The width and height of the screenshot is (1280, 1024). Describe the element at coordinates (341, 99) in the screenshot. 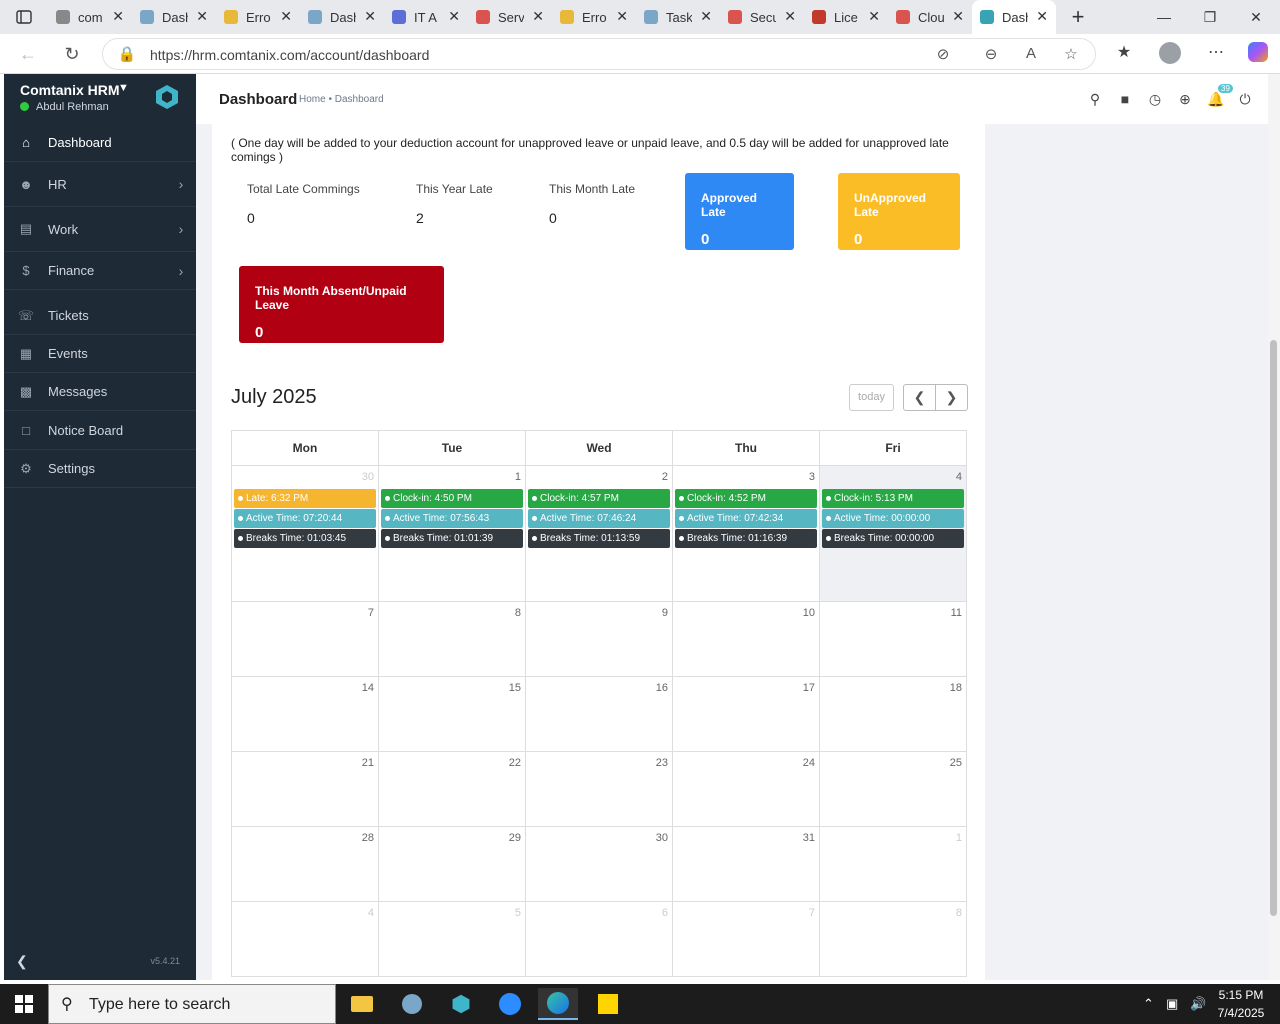

I see `breadcrumb: Home • Dashboard` at that location.